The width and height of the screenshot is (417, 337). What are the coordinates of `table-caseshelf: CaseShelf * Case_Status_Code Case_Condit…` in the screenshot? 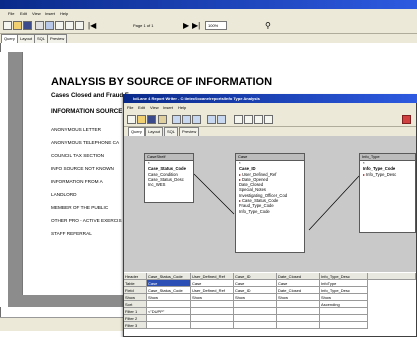 It's located at (169, 178).